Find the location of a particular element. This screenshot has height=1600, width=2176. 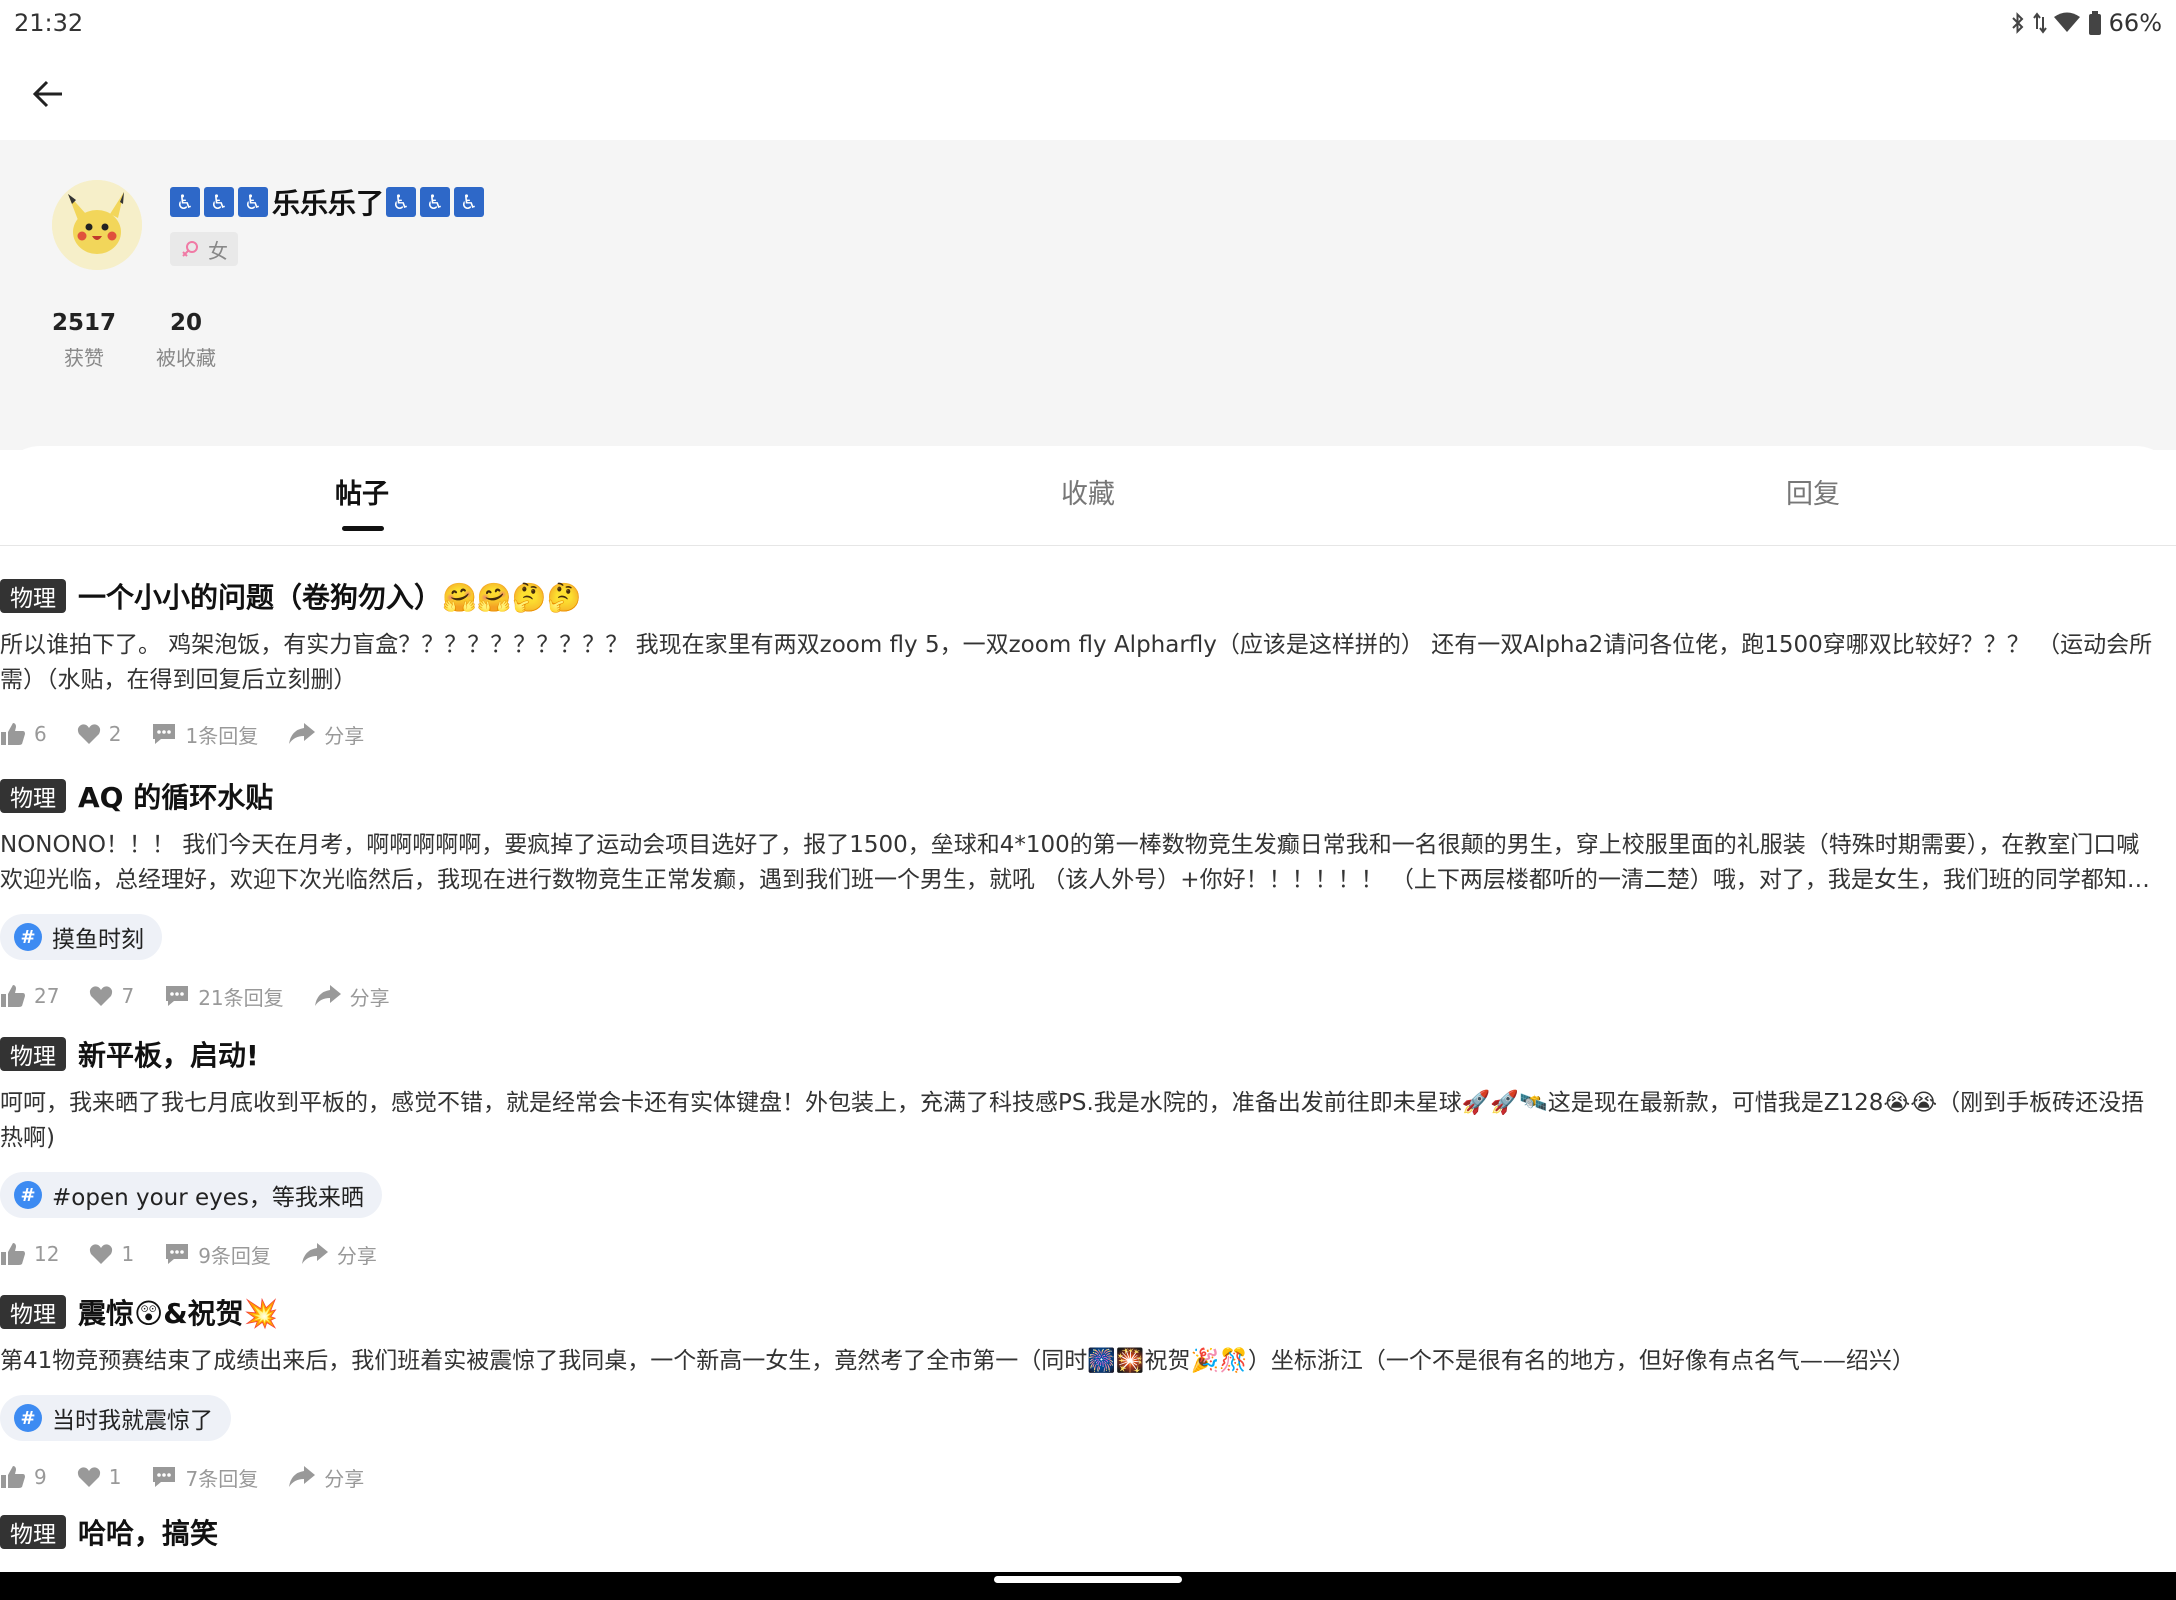

reply-button: 1条回复 is located at coordinates (204, 734).